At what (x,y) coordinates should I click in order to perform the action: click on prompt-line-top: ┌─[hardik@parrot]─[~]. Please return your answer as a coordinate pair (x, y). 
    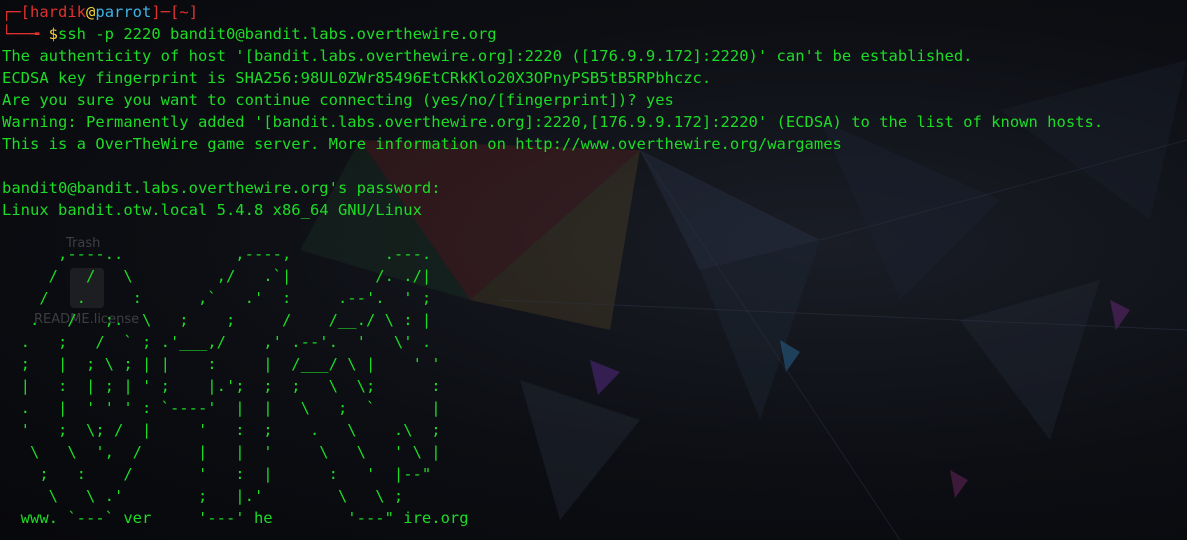
    Looking at the image, I should click on (100, 12).